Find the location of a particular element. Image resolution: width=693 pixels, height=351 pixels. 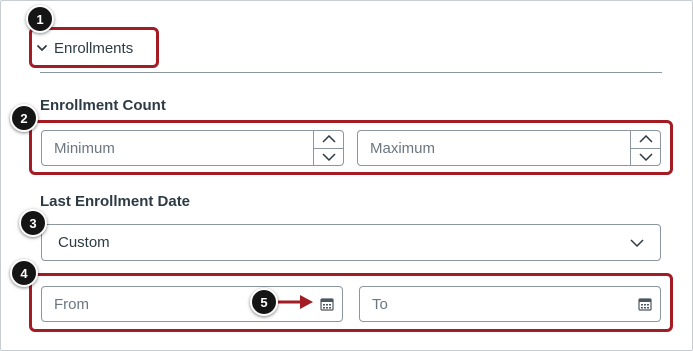

section-divider is located at coordinates (351, 72).